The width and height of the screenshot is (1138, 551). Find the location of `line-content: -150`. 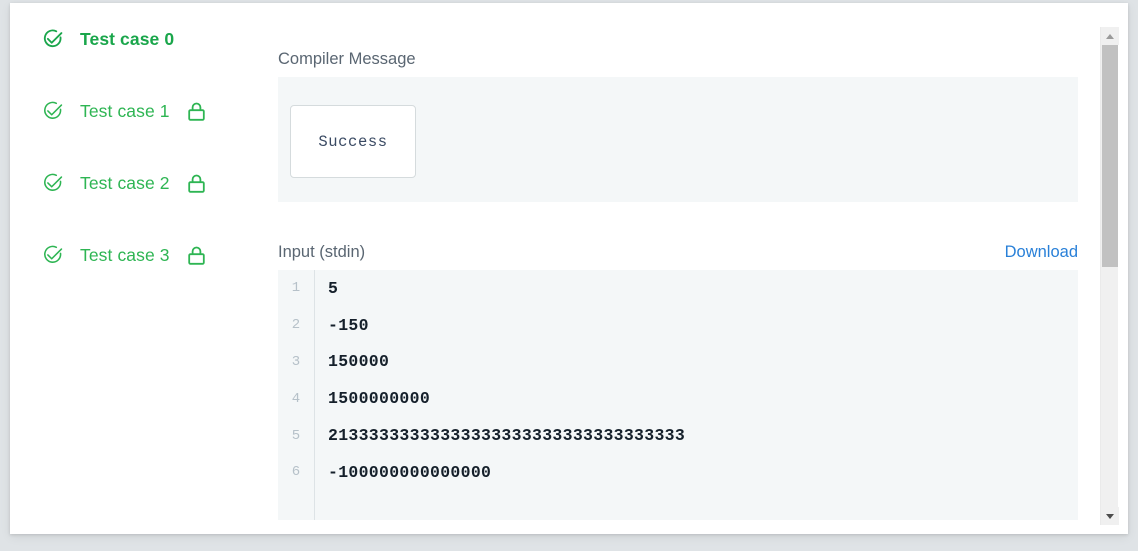

line-content: -150 is located at coordinates (348, 325).